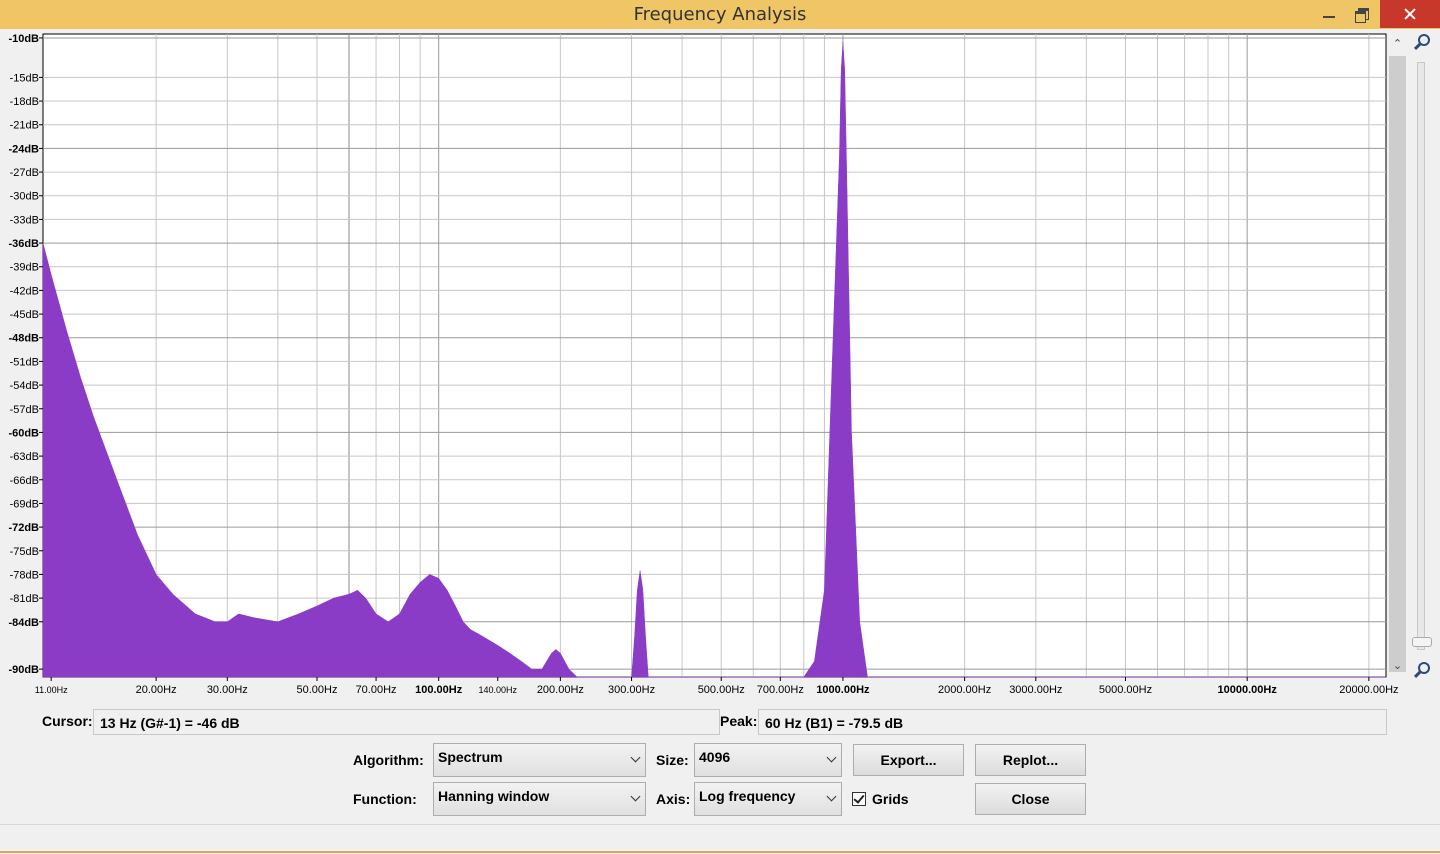 The image size is (1440, 854). Describe the element at coordinates (24, 315) in the screenshot. I see `y-tick-label: -45dB` at that location.